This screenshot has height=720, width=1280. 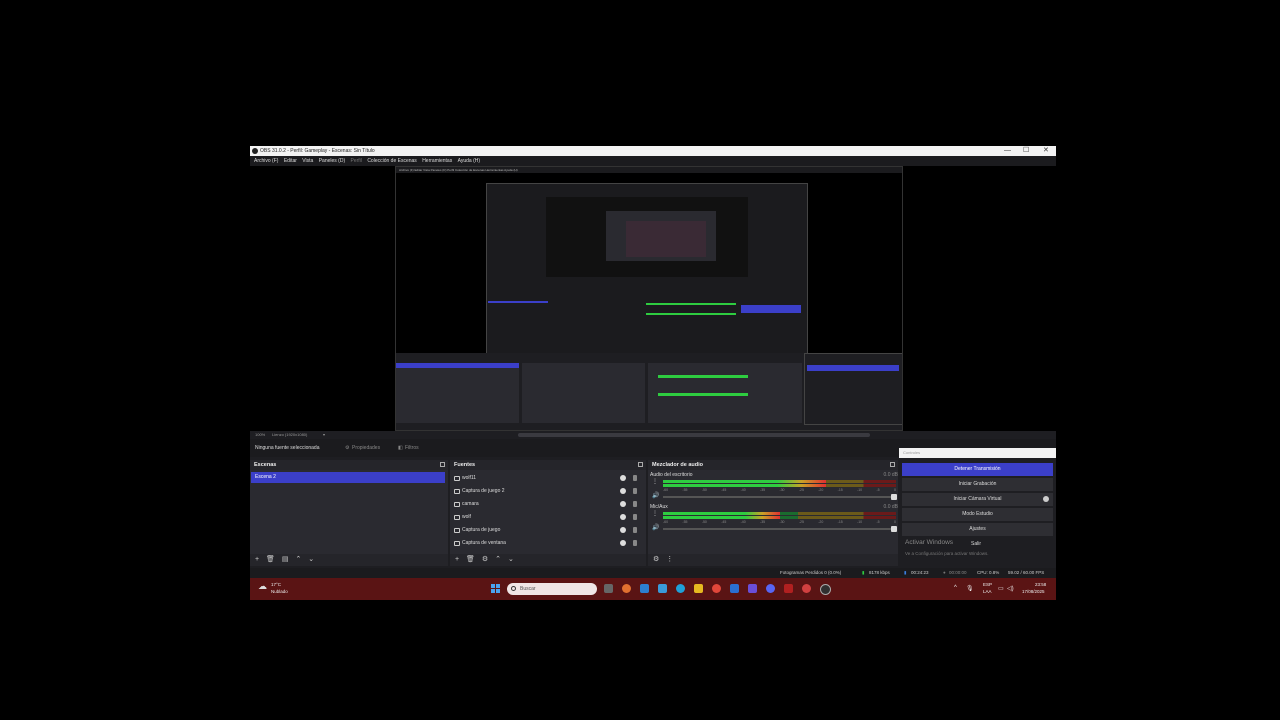 I want to click on start-recording-button: Iniciar Grabación, so click(x=977, y=484).